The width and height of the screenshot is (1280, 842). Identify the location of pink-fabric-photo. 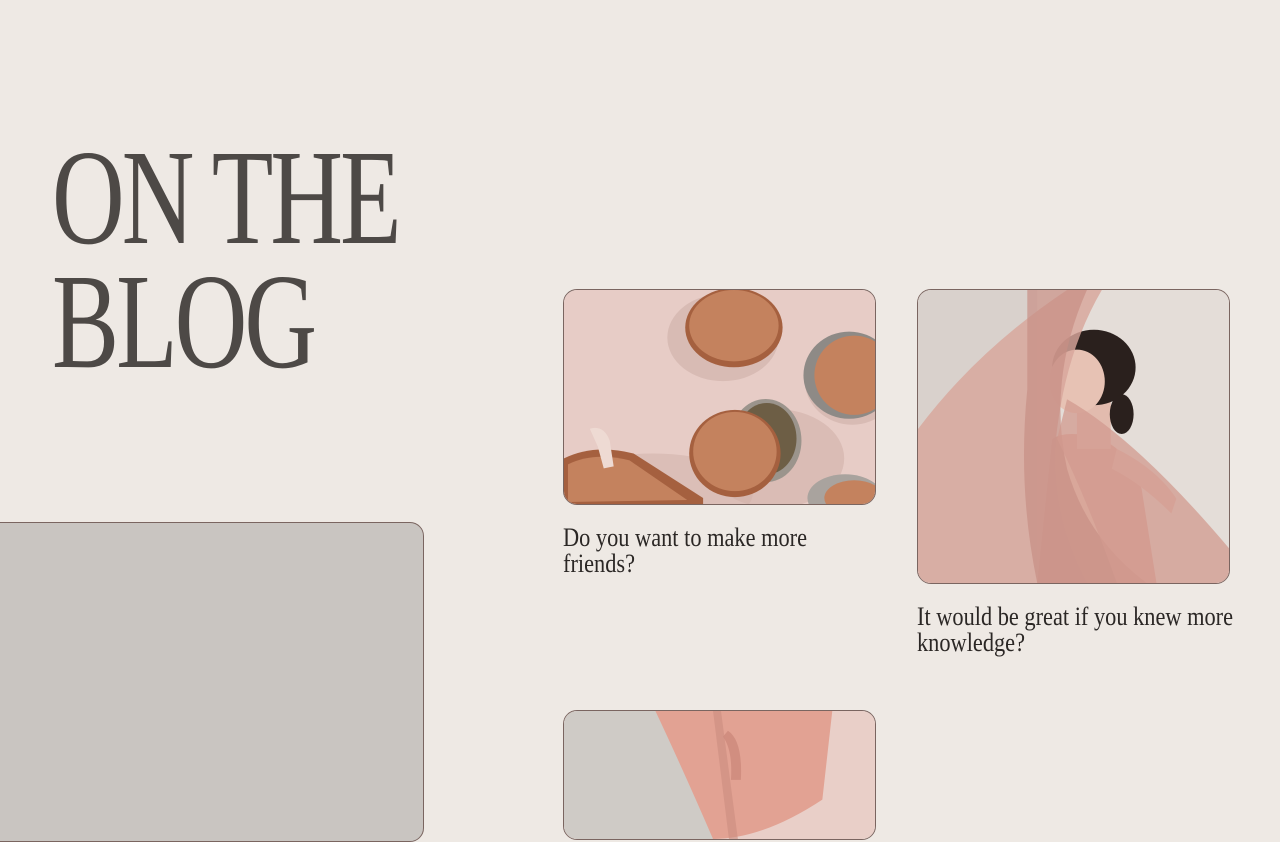
(719, 775).